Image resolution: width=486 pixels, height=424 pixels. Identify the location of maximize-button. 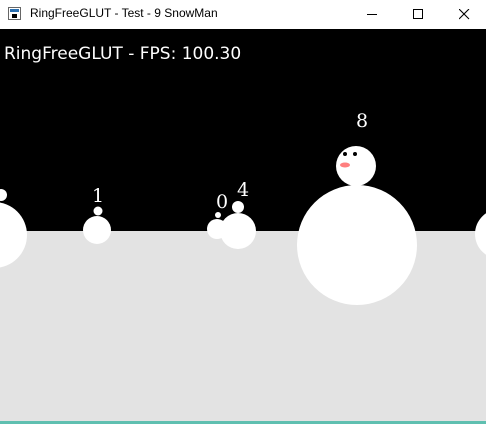
(418, 14).